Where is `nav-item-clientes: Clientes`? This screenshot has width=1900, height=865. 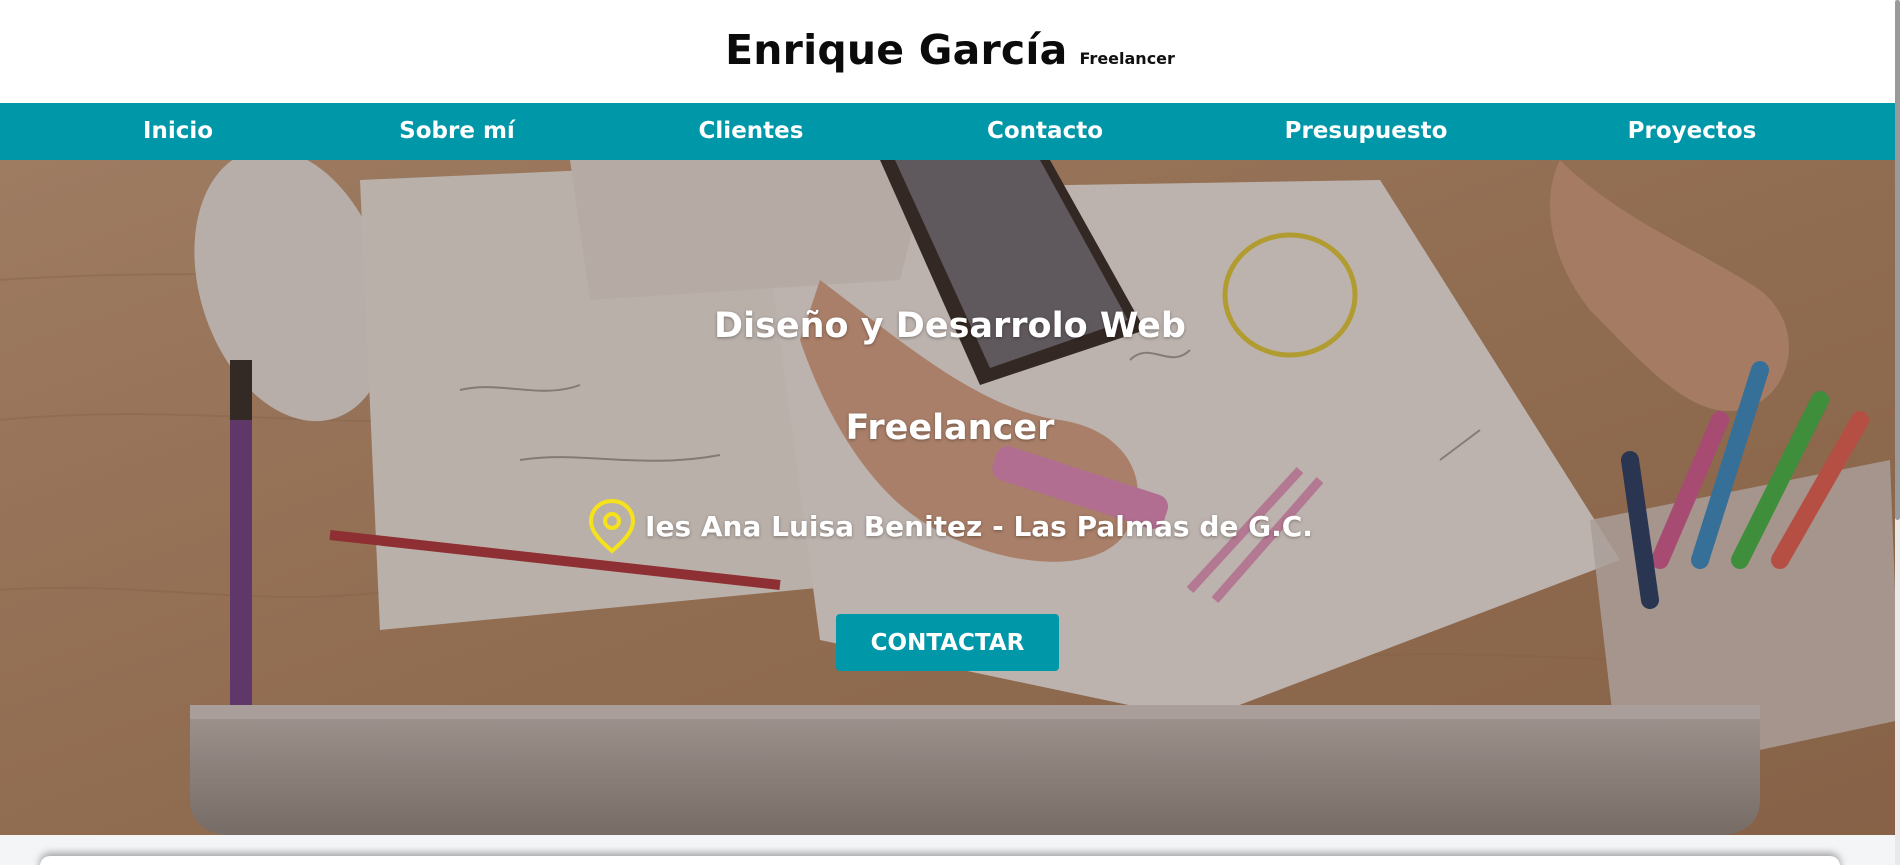
nav-item-clientes: Clientes is located at coordinates (751, 131).